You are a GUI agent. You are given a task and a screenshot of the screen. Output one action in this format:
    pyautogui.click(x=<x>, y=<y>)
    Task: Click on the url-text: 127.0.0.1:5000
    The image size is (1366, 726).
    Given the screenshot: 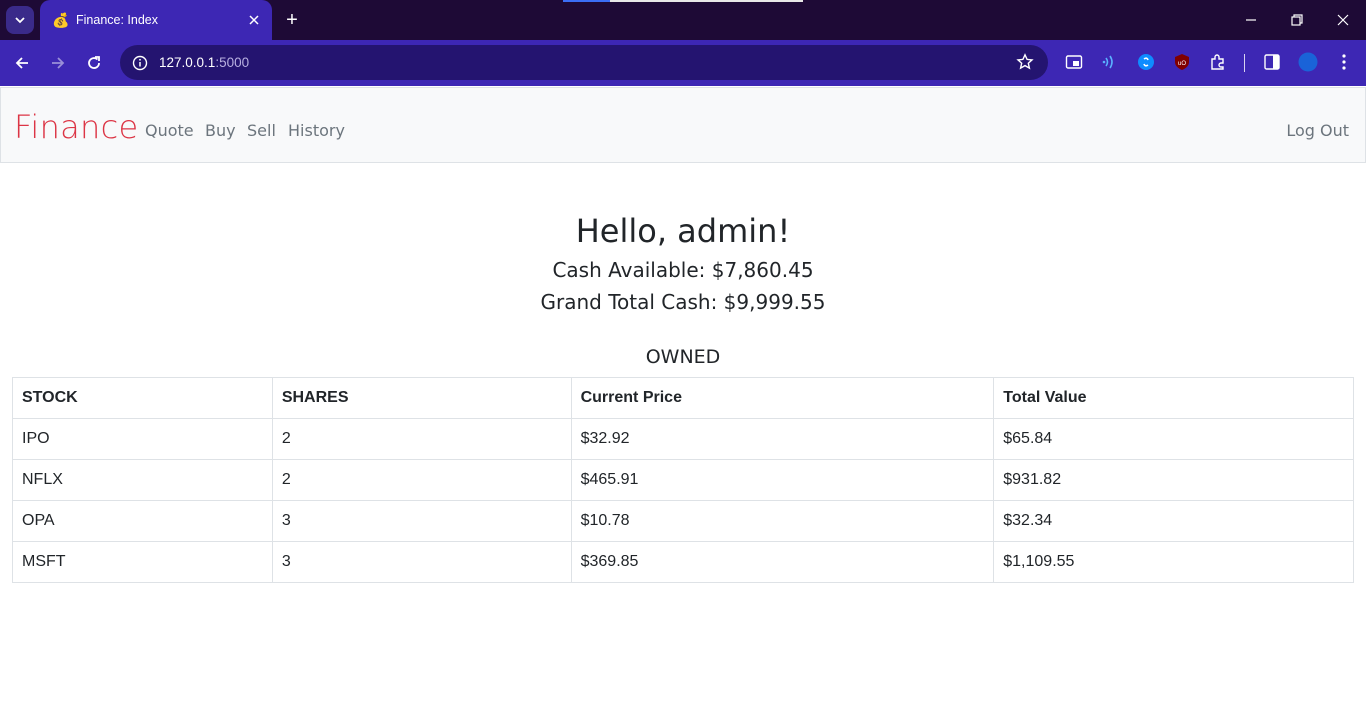 What is the action you would take?
    pyautogui.click(x=204, y=62)
    